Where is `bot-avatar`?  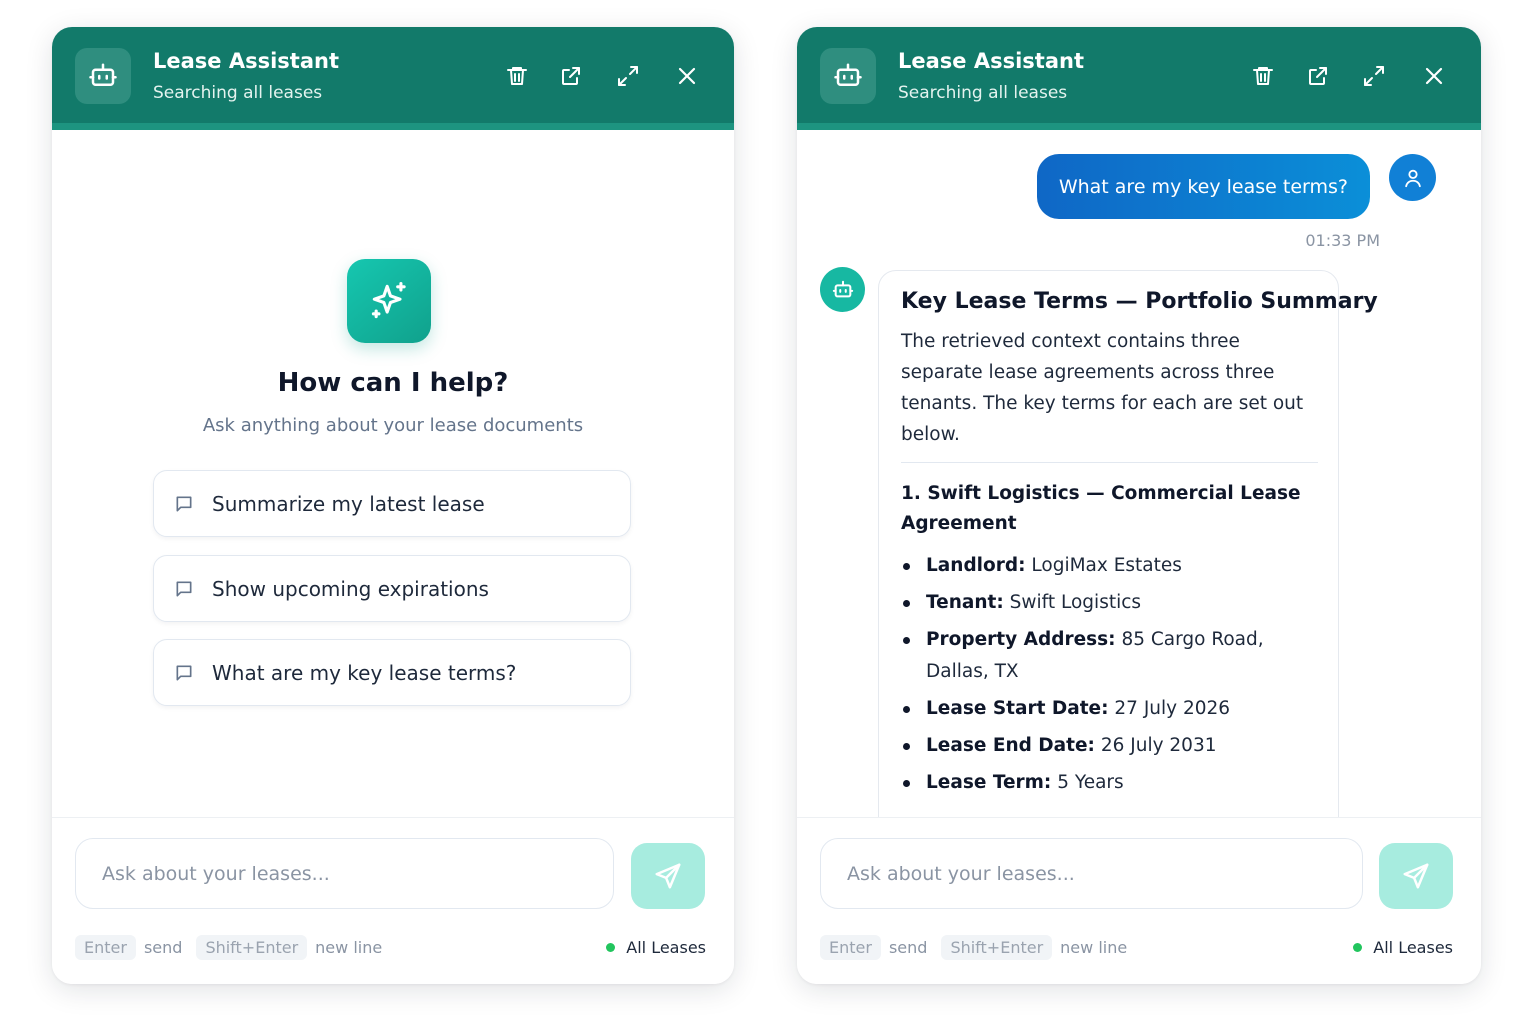 bot-avatar is located at coordinates (842, 289).